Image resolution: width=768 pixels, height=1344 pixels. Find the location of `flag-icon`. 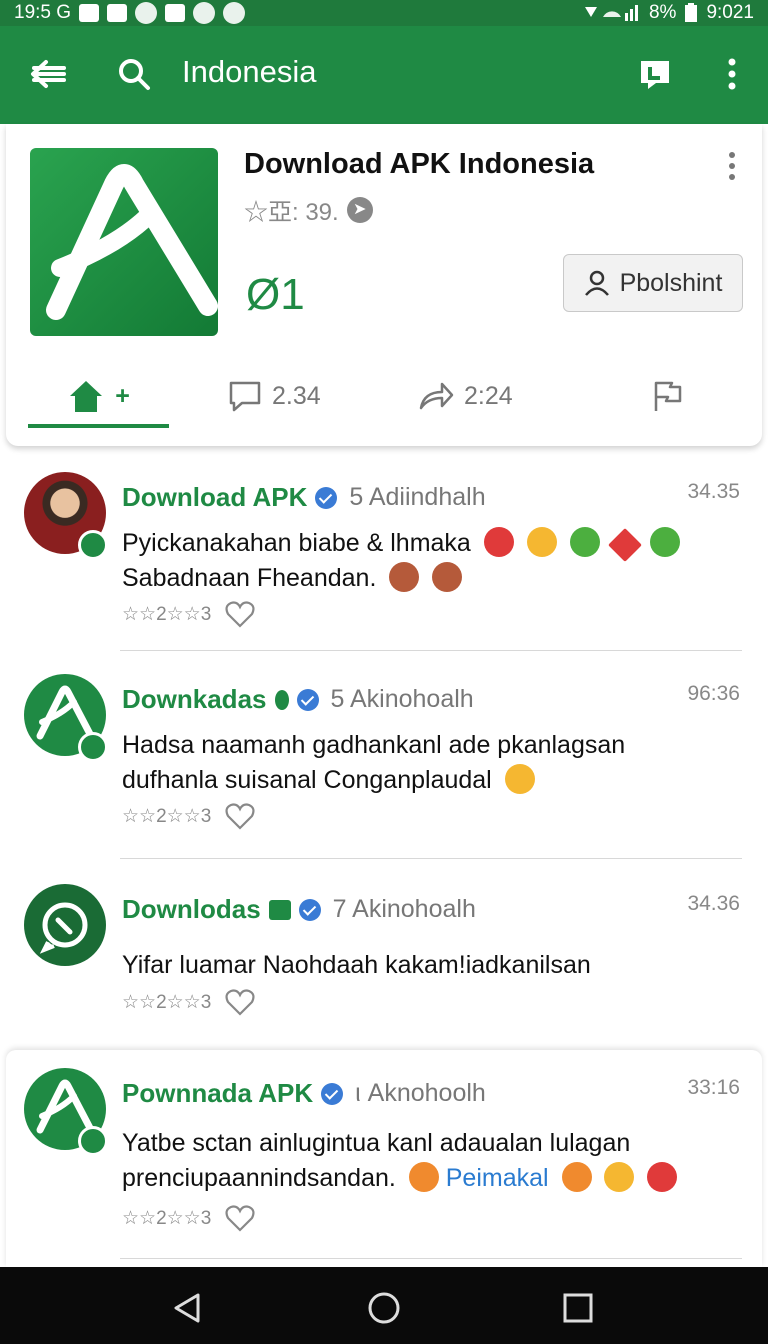

flag-icon is located at coordinates (668, 396).